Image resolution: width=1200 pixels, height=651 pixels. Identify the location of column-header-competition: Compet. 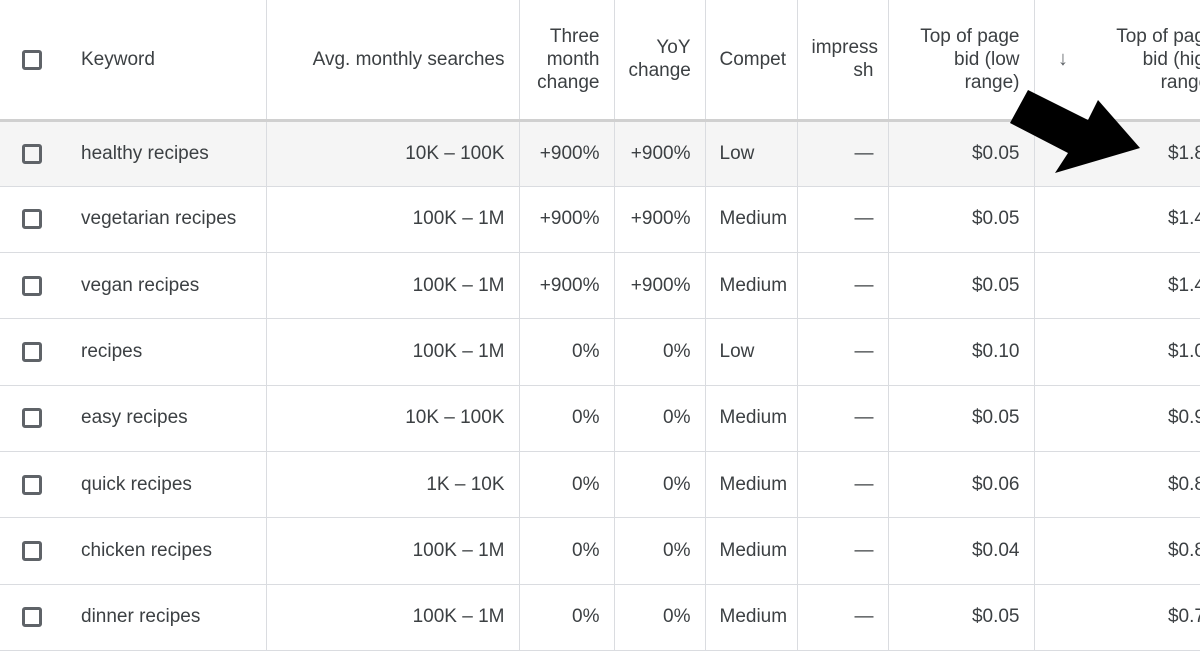
(751, 61).